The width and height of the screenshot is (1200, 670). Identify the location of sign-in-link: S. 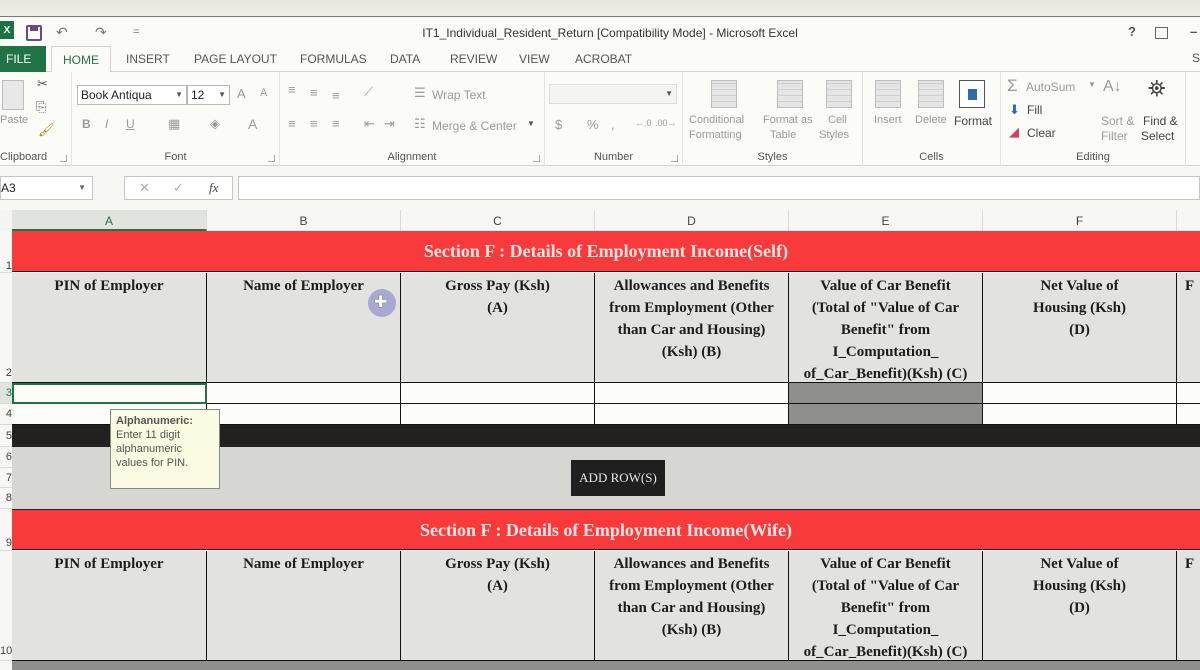
(1196, 58).